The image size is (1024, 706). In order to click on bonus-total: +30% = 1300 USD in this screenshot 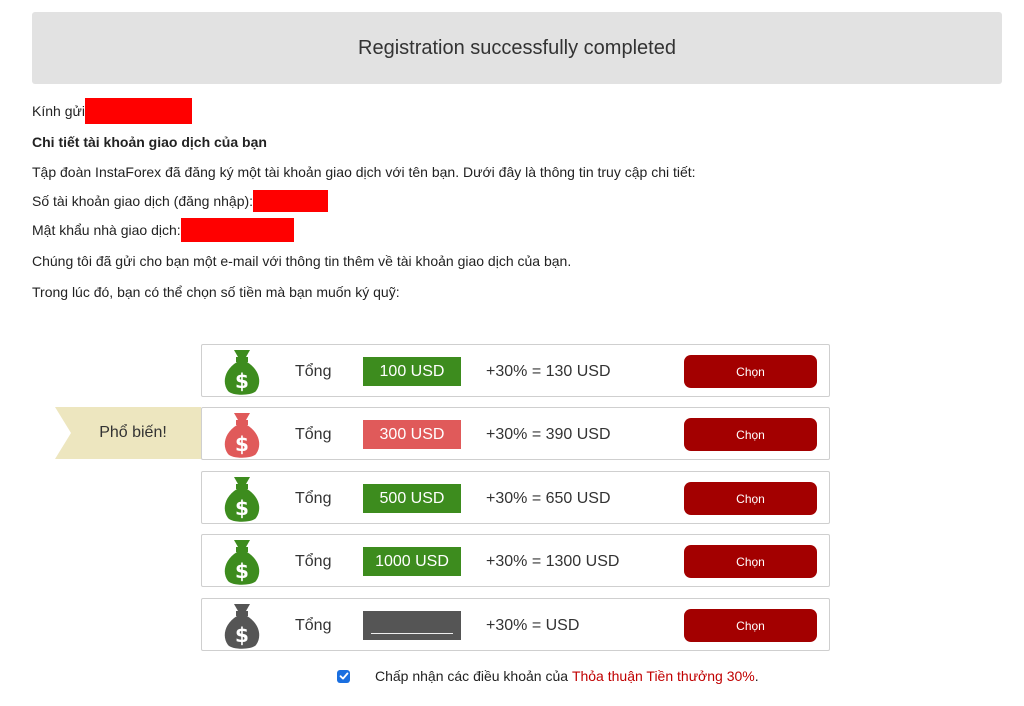, I will do `click(553, 561)`.